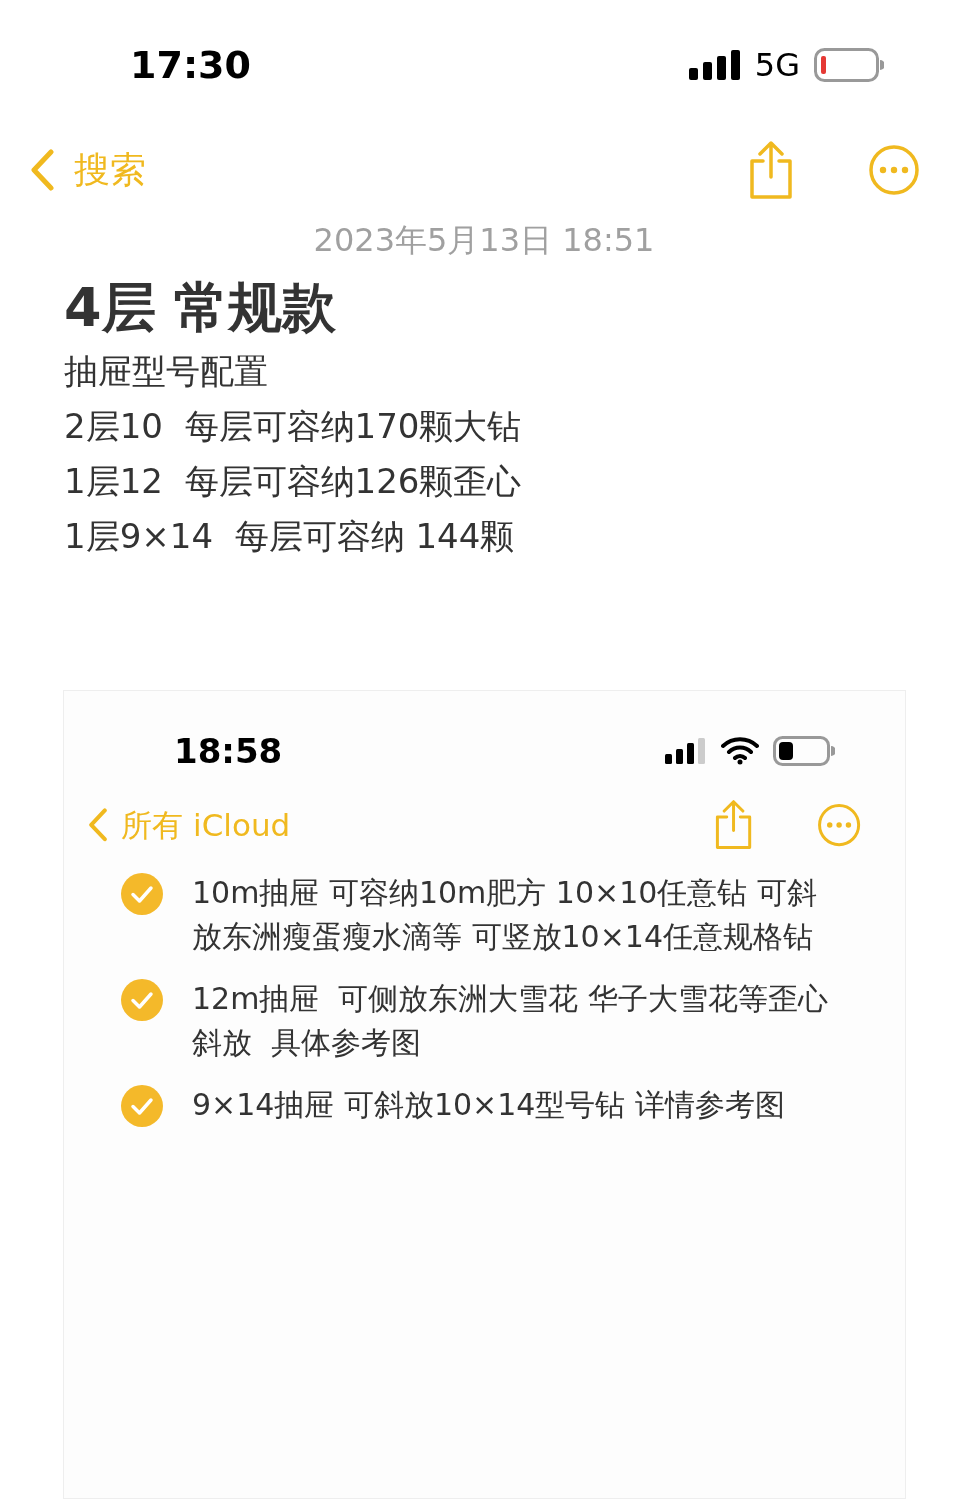 This screenshot has height=1499, width=968. I want to click on note-date: 2023年5月13日 18:51, so click(484, 240).